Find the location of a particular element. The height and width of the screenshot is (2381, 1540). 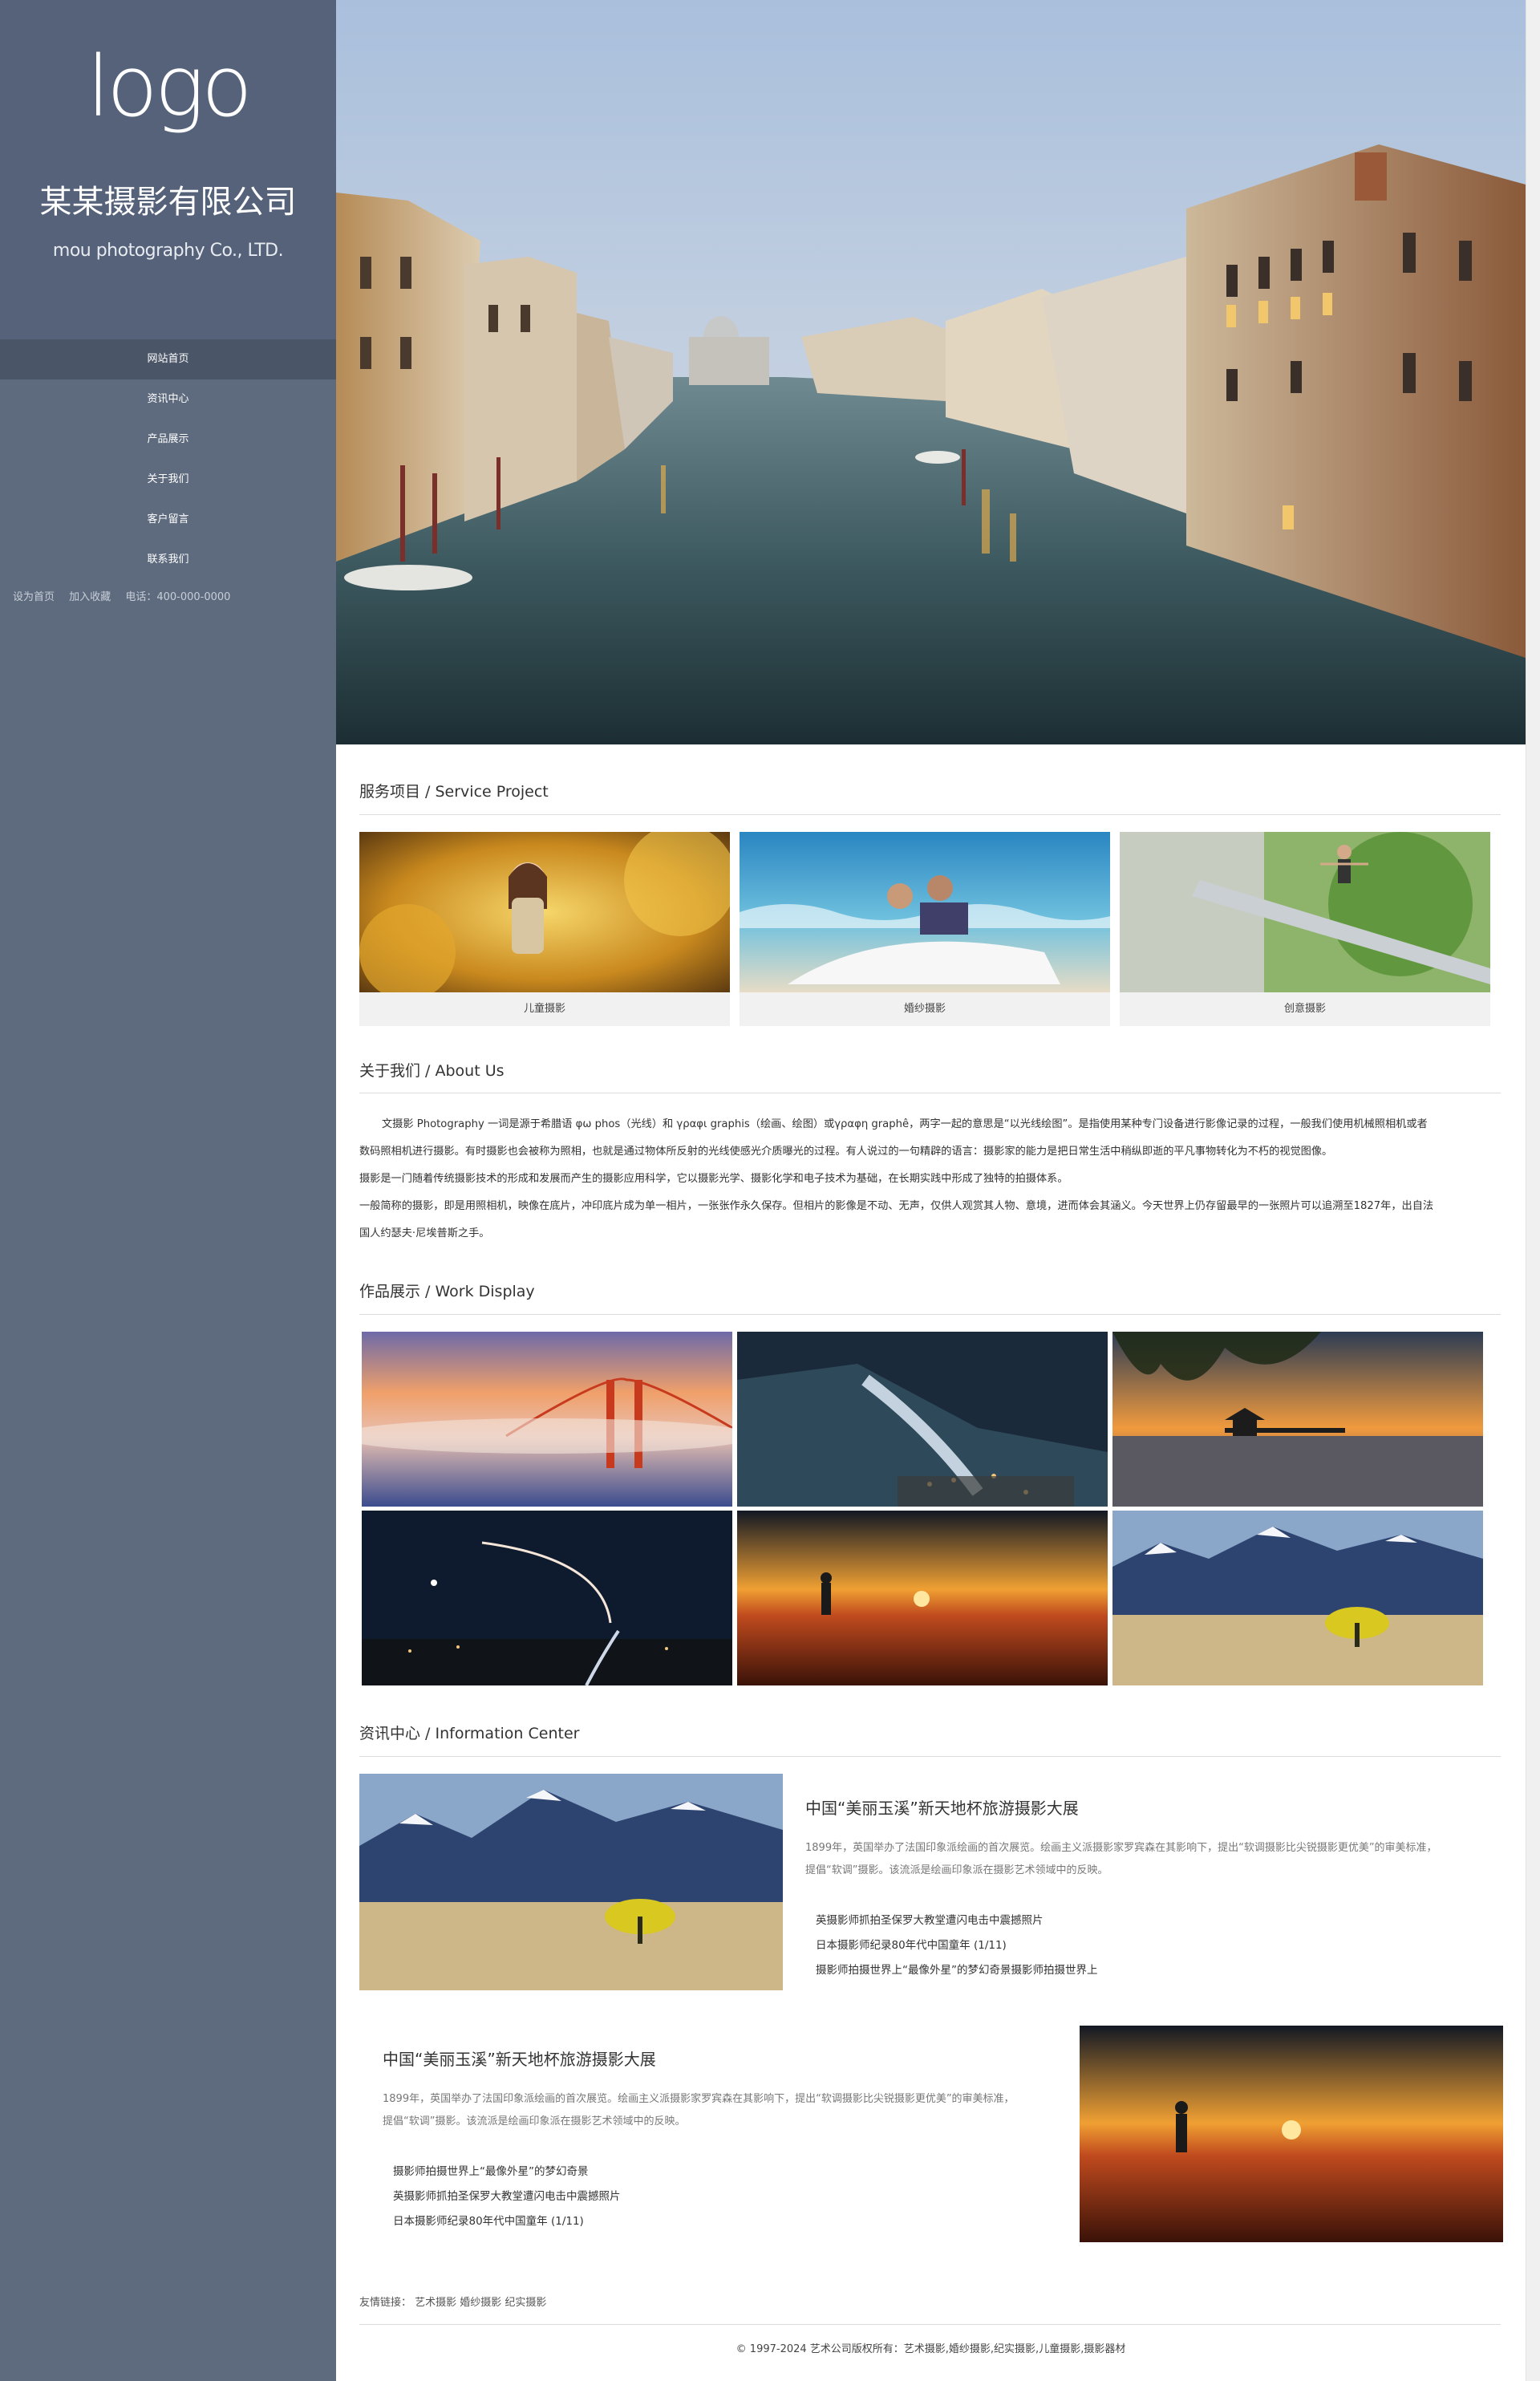

news-list-item: 摄影师拍摄世界上“最像外星”的梦幻奇景 is located at coordinates (507, 2172).